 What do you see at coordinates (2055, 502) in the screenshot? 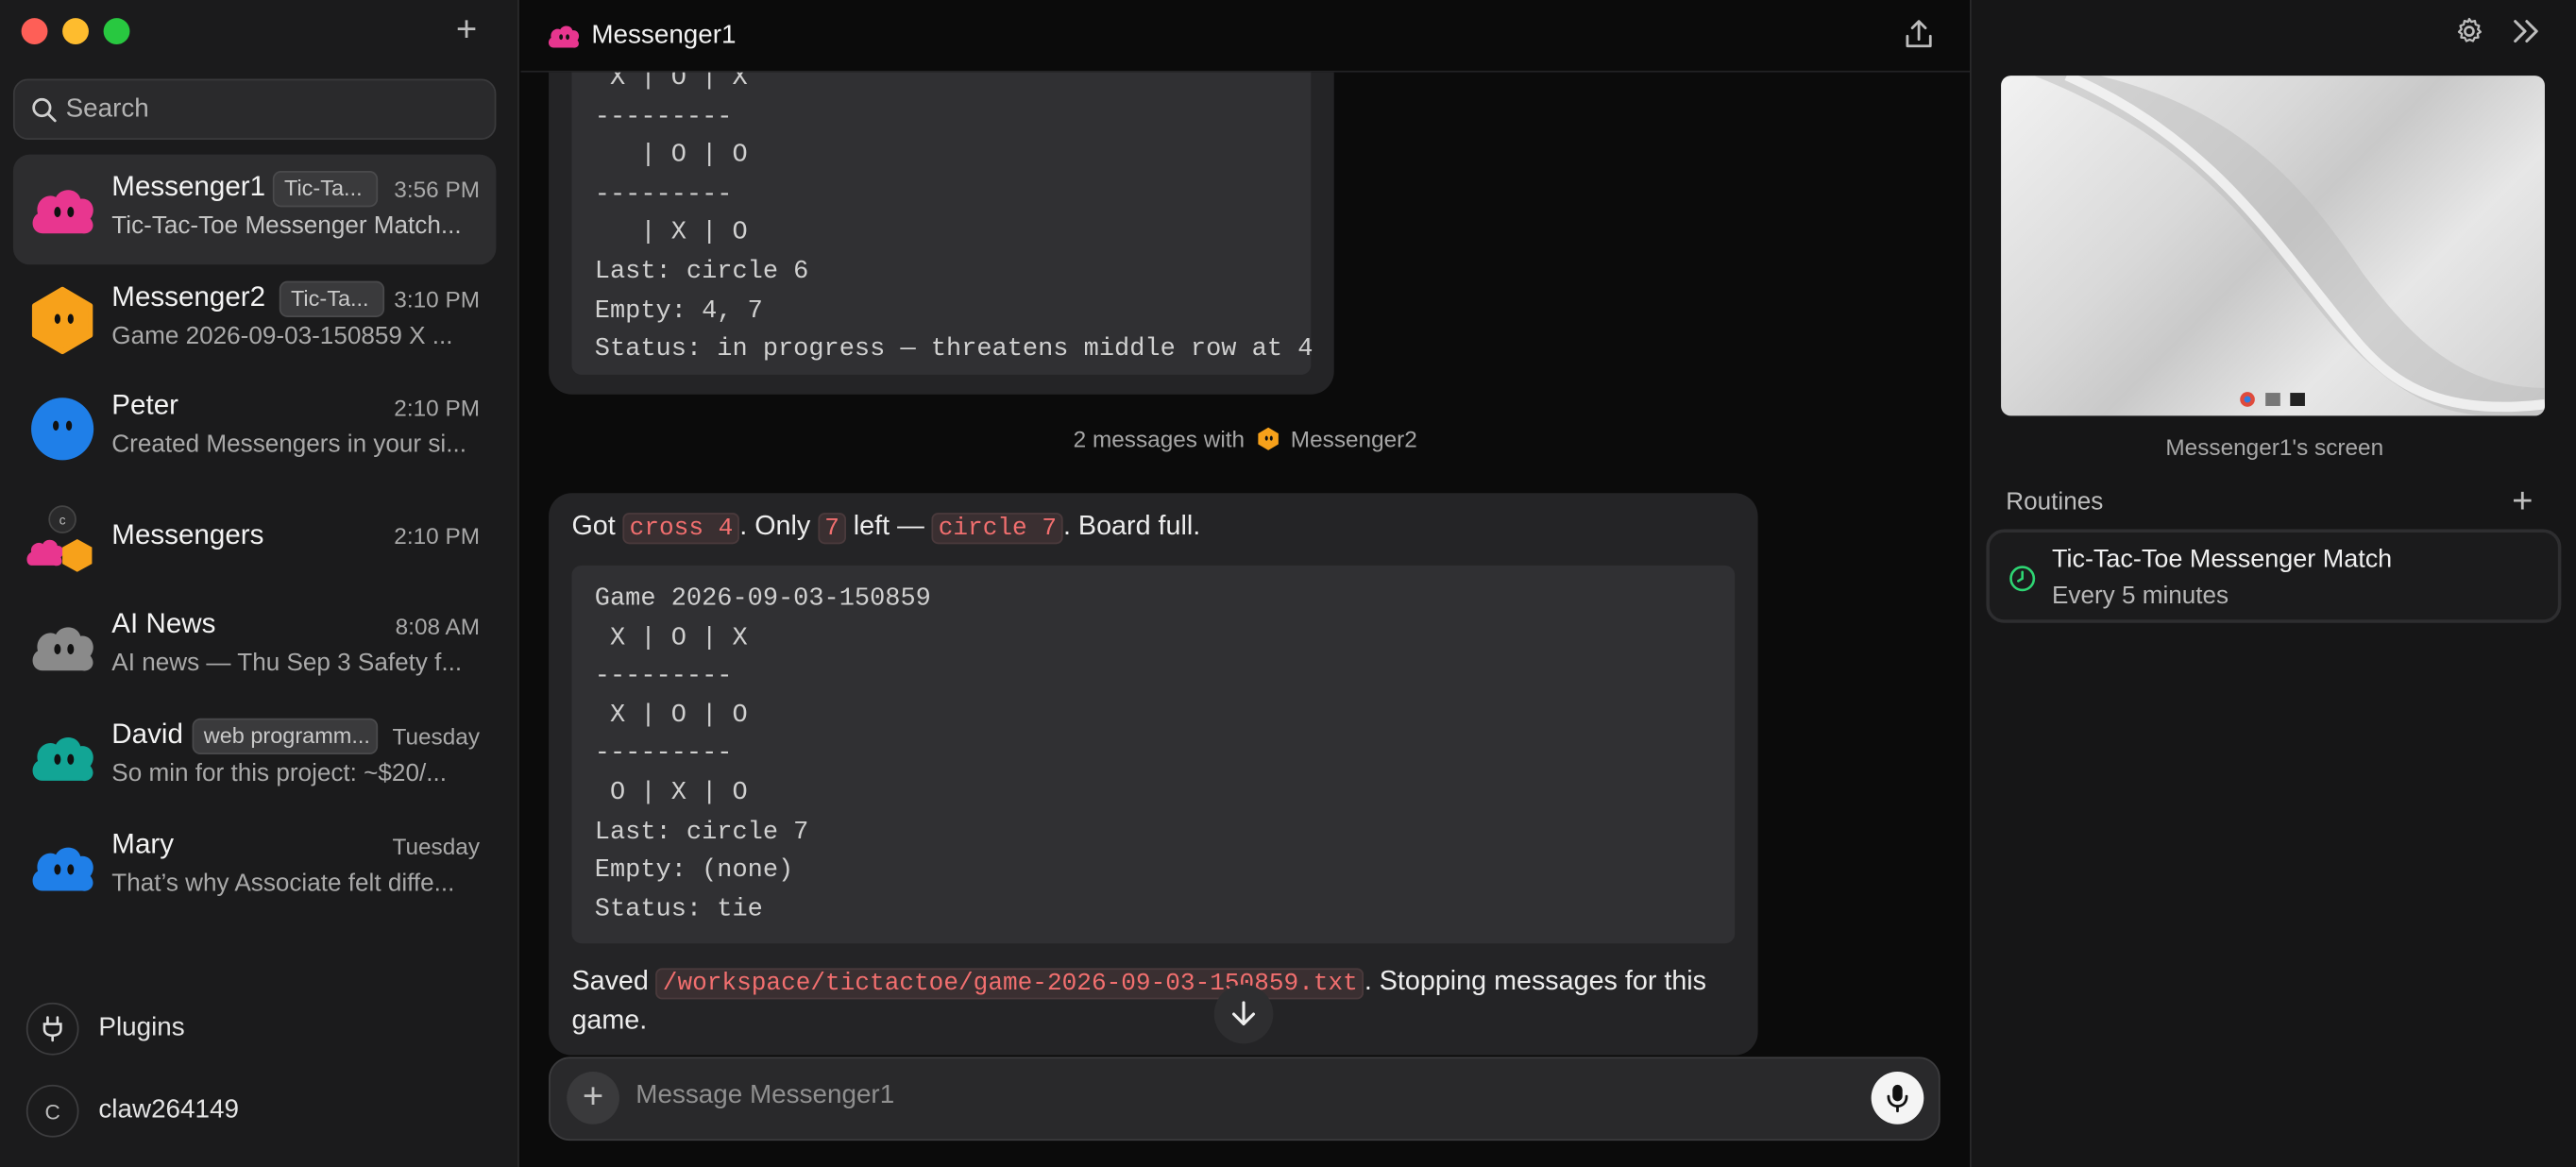
I see `routines-heading: Routines` at bounding box center [2055, 502].